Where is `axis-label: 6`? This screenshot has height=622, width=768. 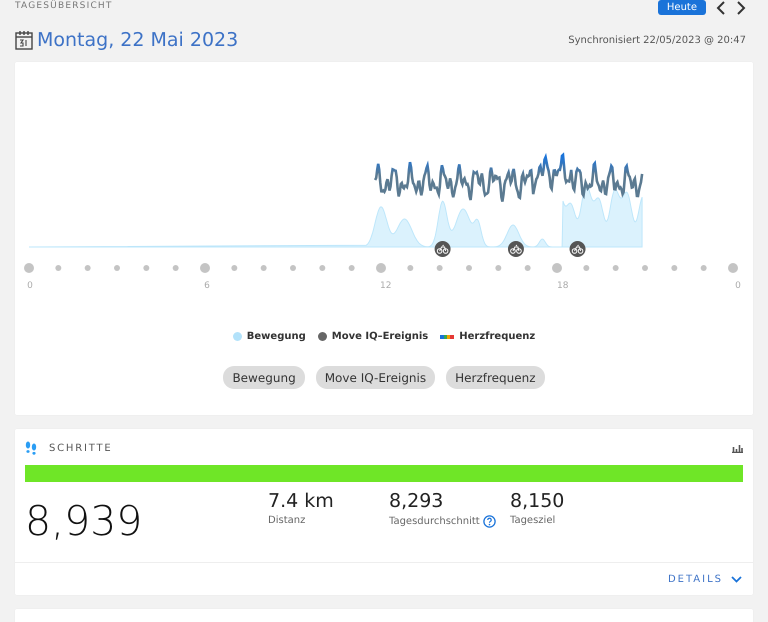
axis-label: 6 is located at coordinates (207, 286).